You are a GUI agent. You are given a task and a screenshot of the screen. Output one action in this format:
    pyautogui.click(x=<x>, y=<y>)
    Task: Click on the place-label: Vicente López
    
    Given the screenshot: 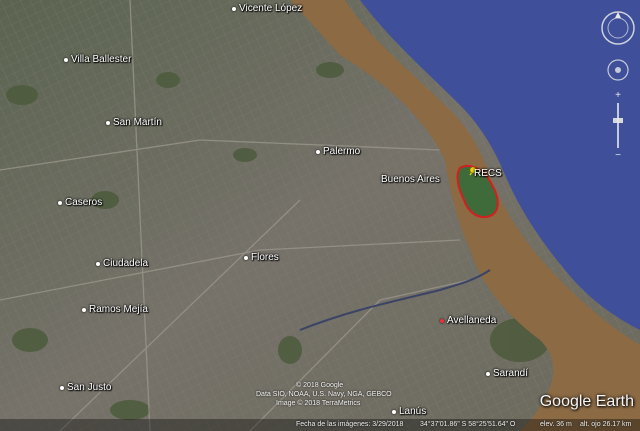 What is the action you would take?
    pyautogui.click(x=271, y=8)
    